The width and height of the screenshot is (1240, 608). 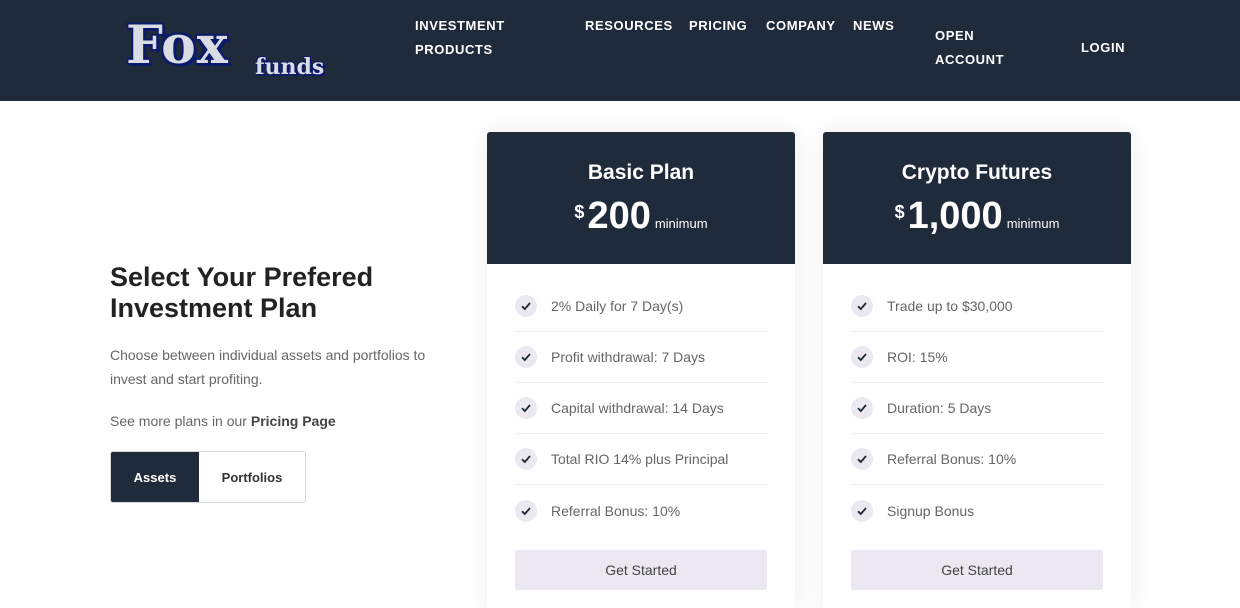 I want to click on plan-card-header: Basic Plan $ 200 minimum, so click(x=641, y=198).